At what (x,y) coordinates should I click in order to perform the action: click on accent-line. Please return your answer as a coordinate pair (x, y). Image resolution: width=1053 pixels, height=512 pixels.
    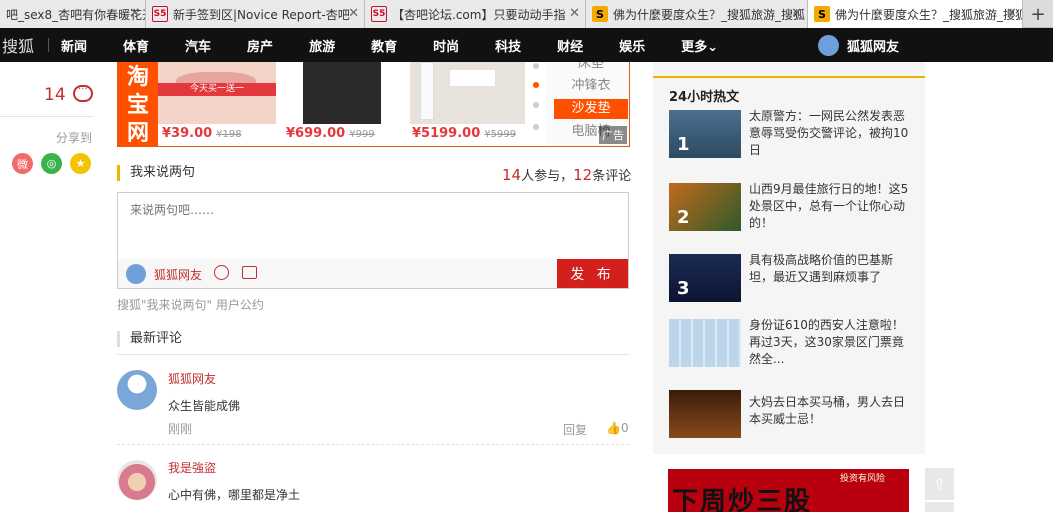
    Looking at the image, I should click on (789, 77).